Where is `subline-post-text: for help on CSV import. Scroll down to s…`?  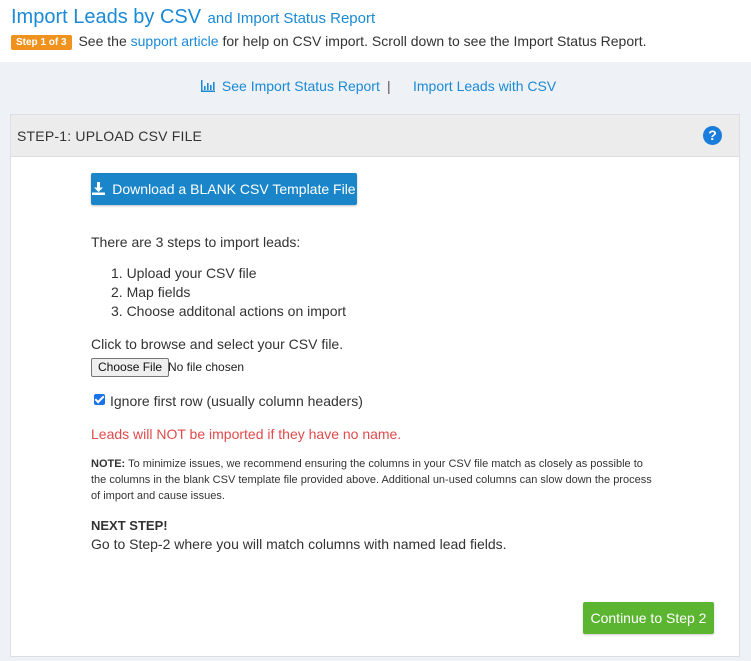 subline-post-text: for help on CSV import. Scroll down to s… is located at coordinates (434, 41).